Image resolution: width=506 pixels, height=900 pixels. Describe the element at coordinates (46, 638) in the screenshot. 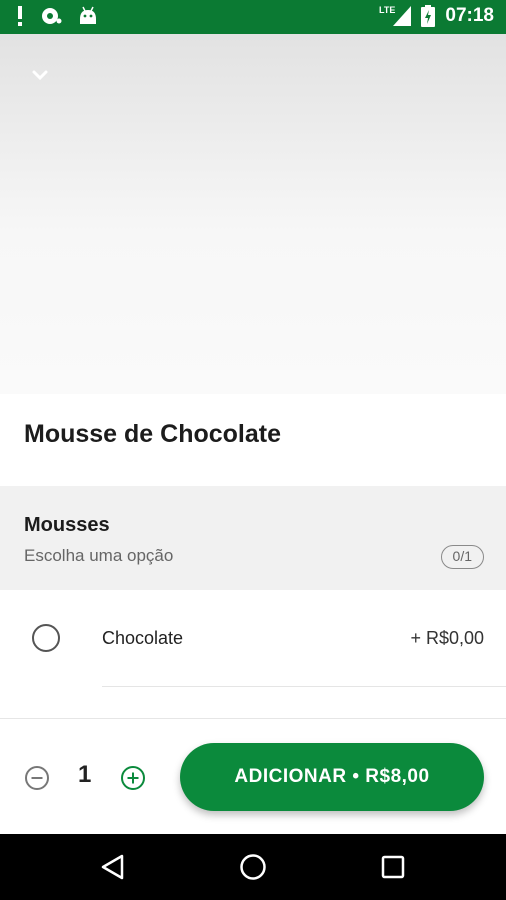

I see `radio-button` at that location.